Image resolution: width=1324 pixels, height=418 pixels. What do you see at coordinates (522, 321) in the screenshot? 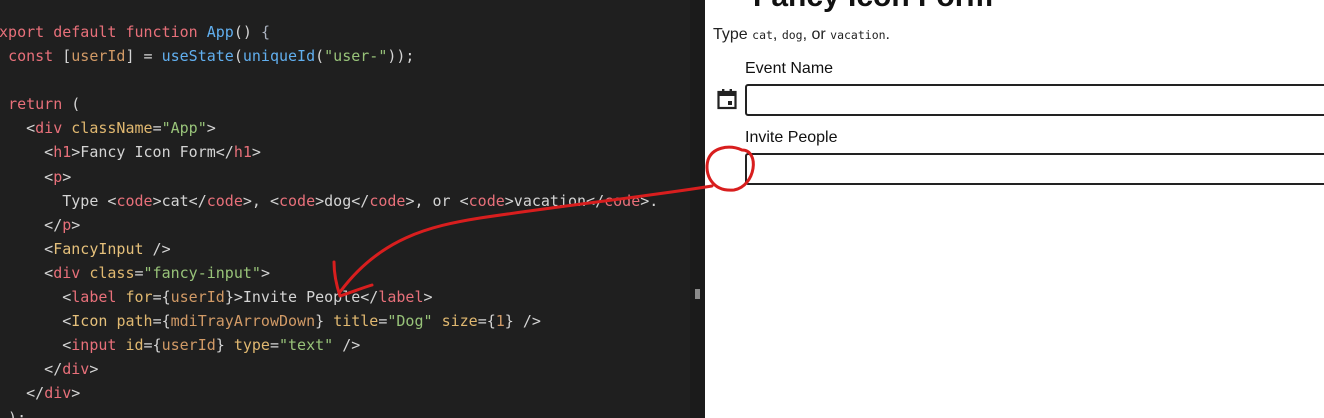
I see `code-token-plain: } />` at bounding box center [522, 321].